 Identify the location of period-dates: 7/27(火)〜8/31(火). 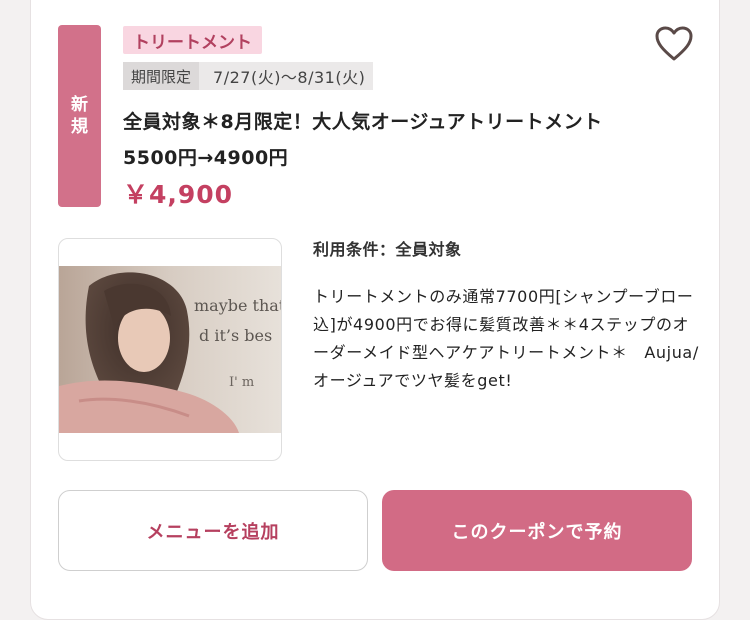
(289, 77).